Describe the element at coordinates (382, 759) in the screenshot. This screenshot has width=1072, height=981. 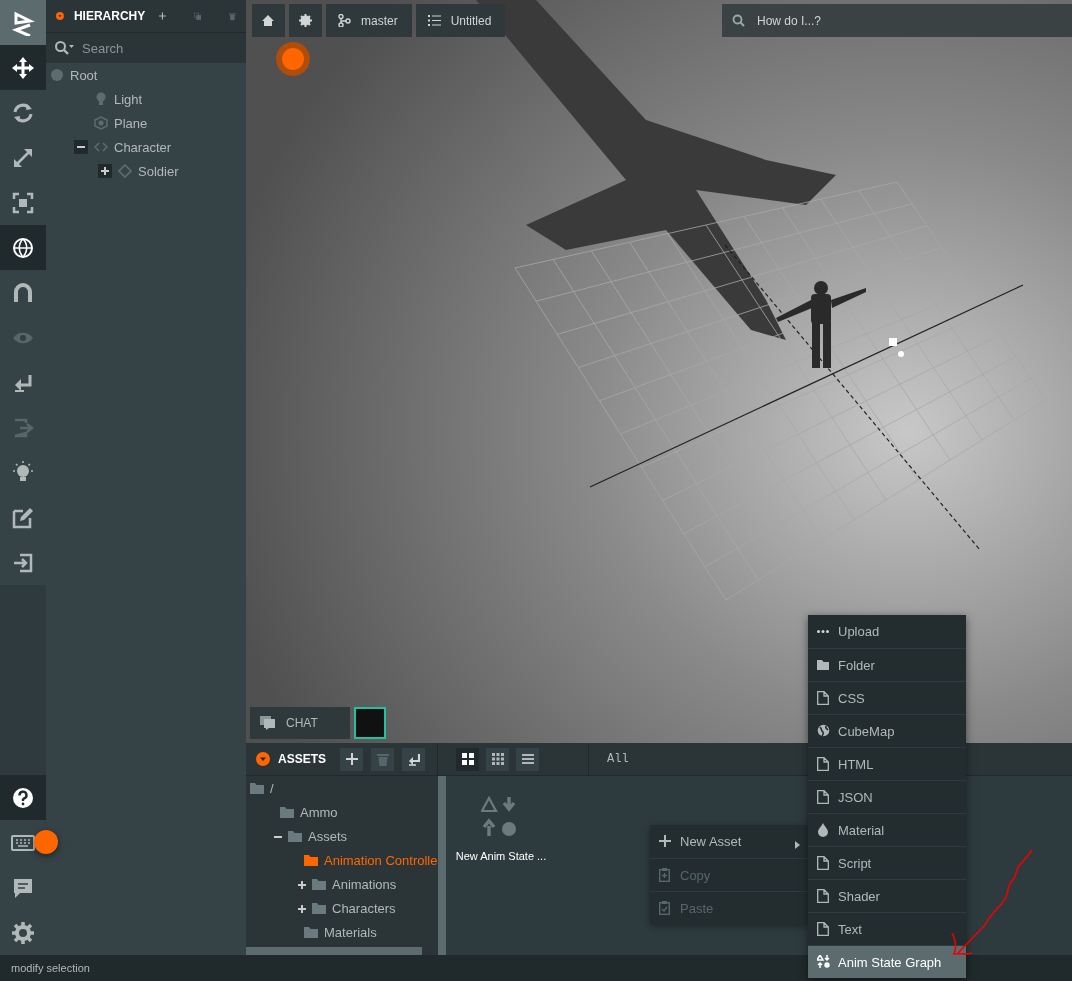
I see `trash-icon` at that location.